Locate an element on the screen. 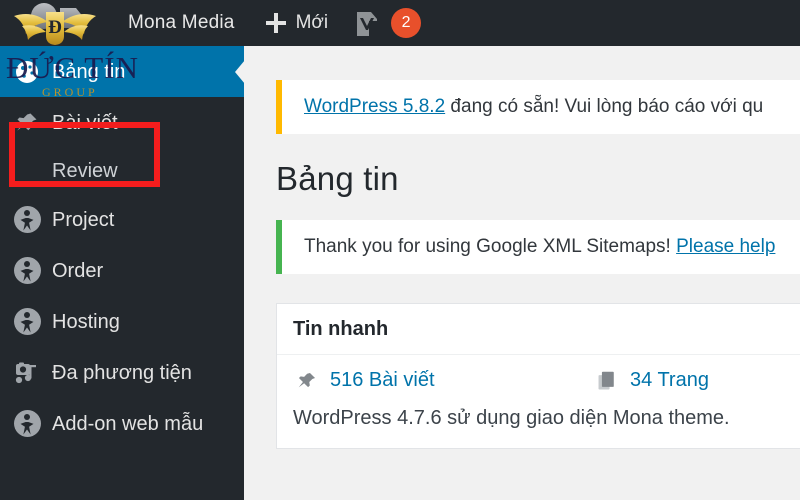  duc-tin-winged-emblem-logo: Ð is located at coordinates (66, 23).